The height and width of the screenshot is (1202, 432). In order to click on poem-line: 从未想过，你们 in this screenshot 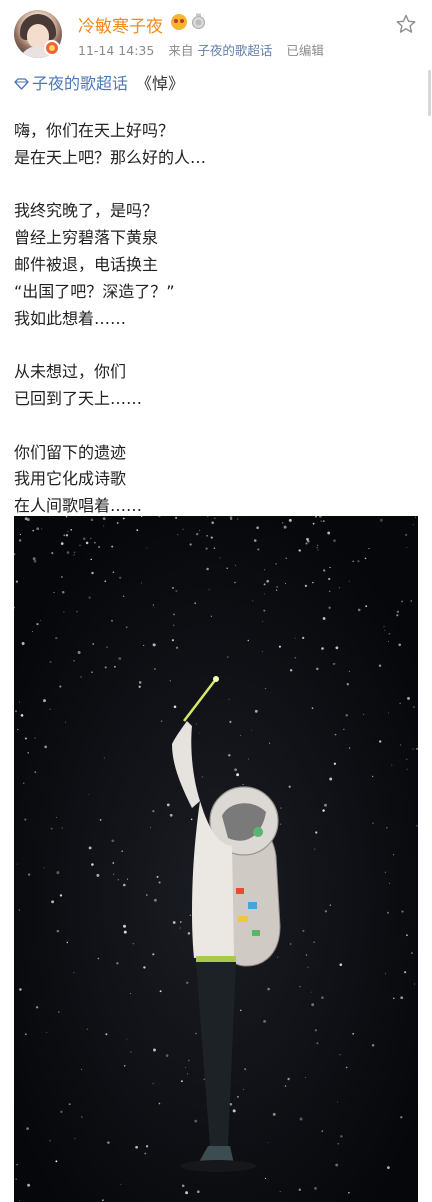, I will do `click(70, 372)`.